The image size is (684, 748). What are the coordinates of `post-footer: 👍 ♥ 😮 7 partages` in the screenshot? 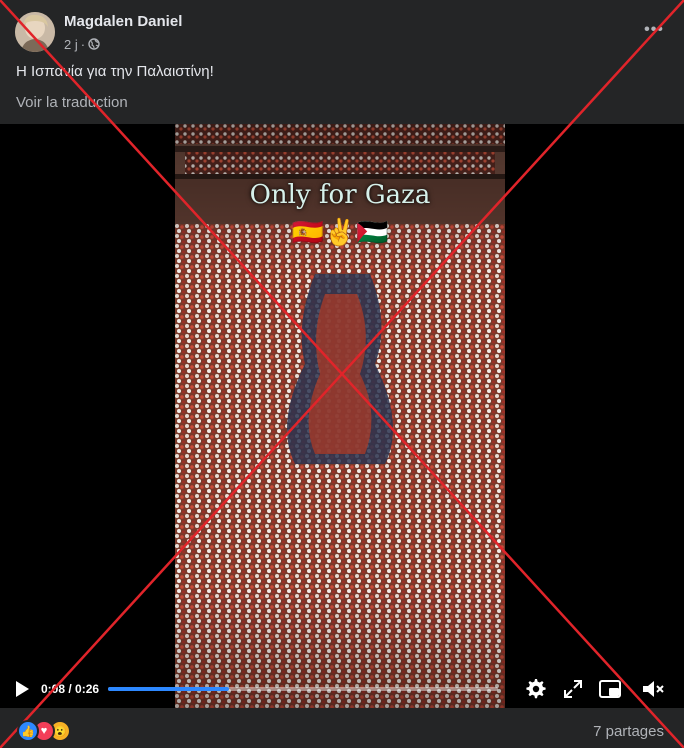 It's located at (342, 728).